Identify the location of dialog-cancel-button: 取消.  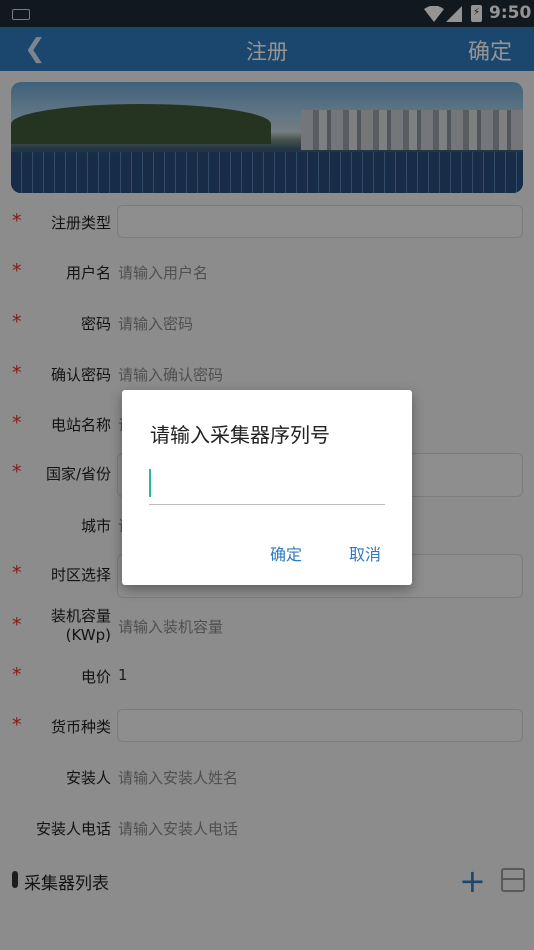
(365, 553).